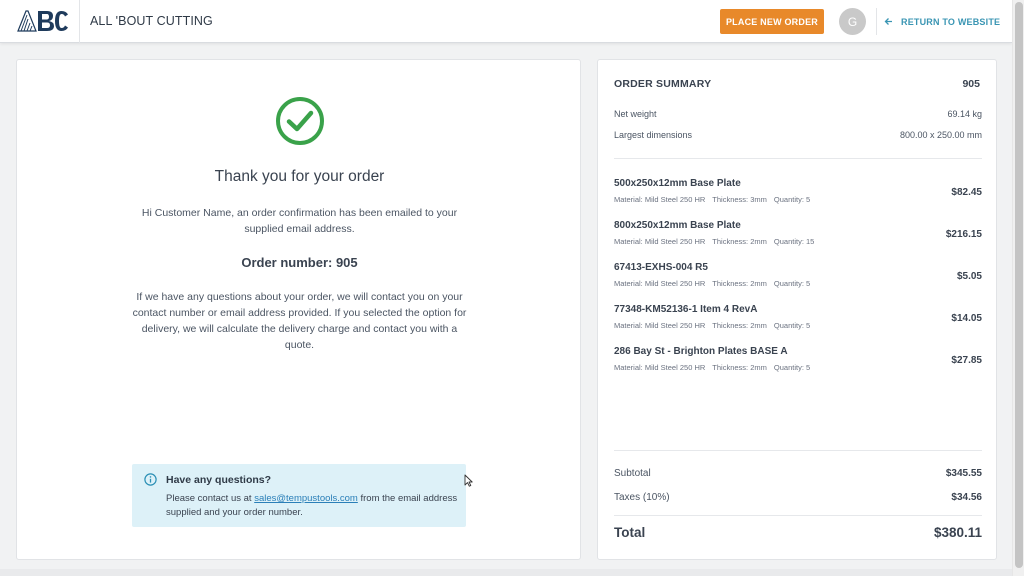 Image resolution: width=1024 pixels, height=576 pixels. Describe the element at coordinates (346, 262) in the screenshot. I see `order-number-value: 905` at that location.